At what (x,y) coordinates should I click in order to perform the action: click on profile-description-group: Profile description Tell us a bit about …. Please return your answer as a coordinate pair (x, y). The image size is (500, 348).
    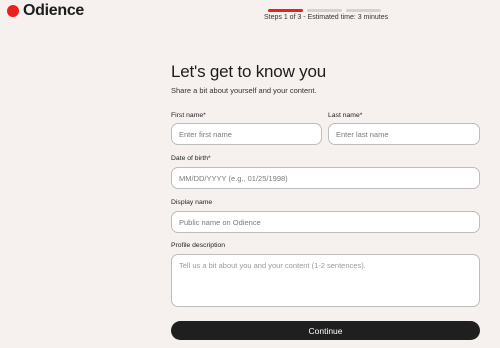
    Looking at the image, I should click on (325, 274).